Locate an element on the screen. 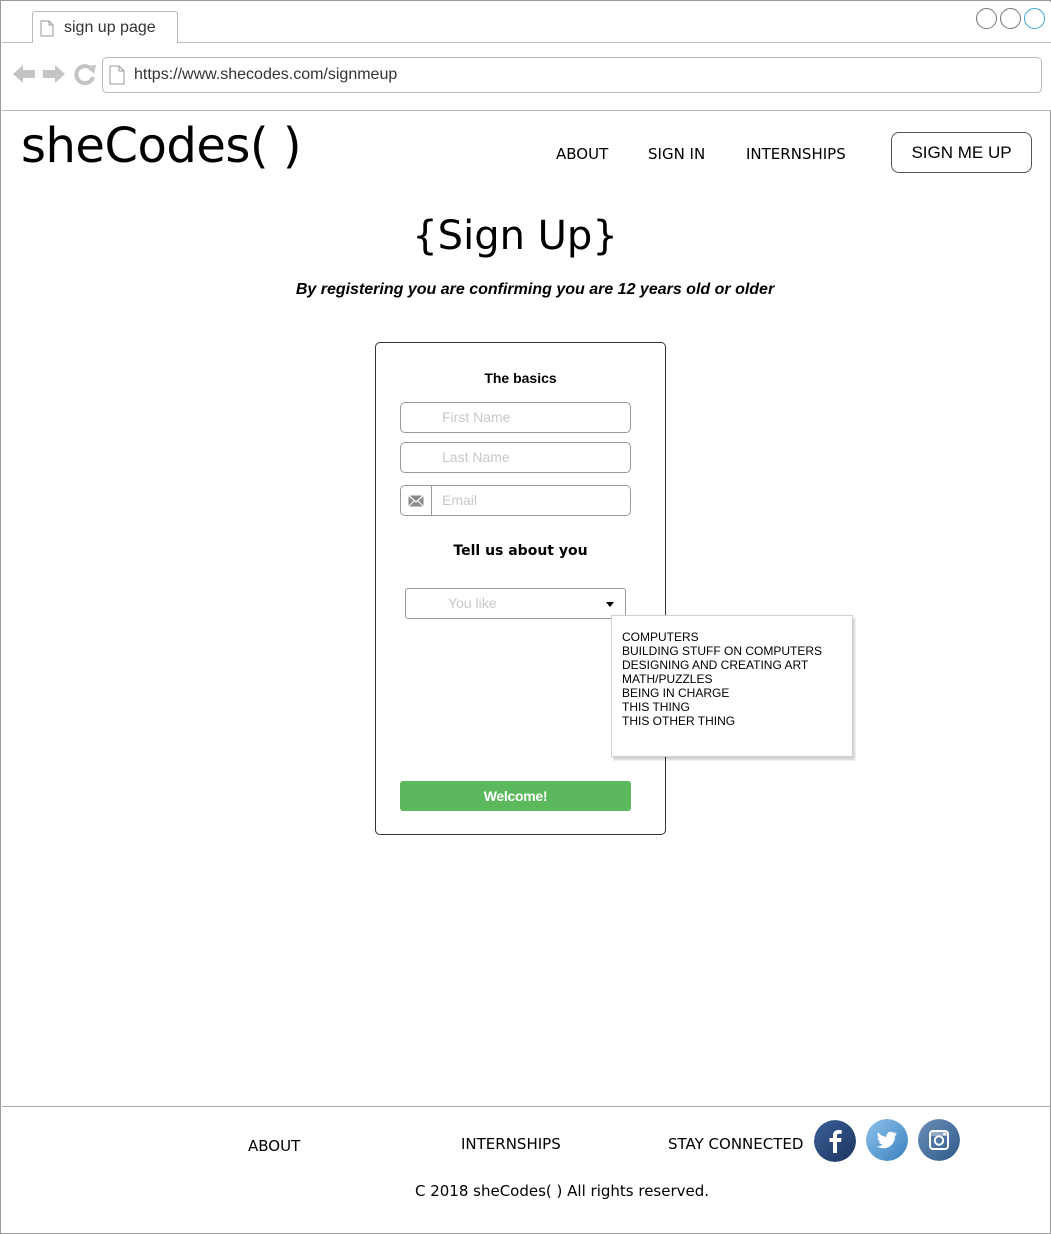 The height and width of the screenshot is (1234, 1051). url-text: https://www.shecodes.com/signmeup is located at coordinates (266, 74).